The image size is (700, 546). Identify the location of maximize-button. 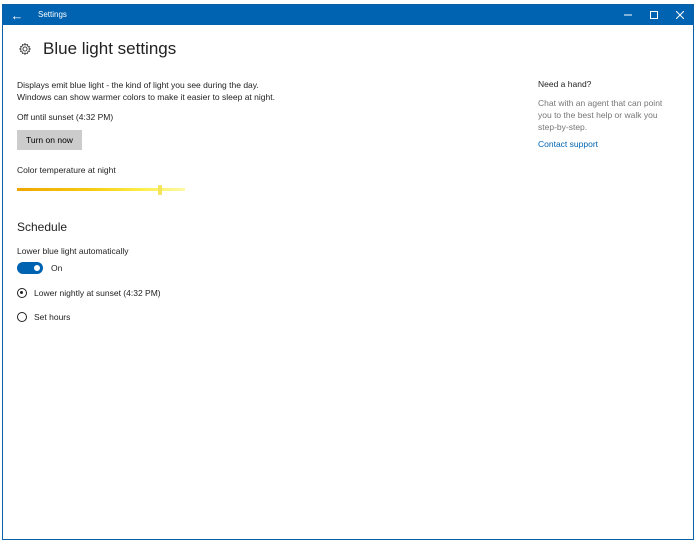
(654, 15).